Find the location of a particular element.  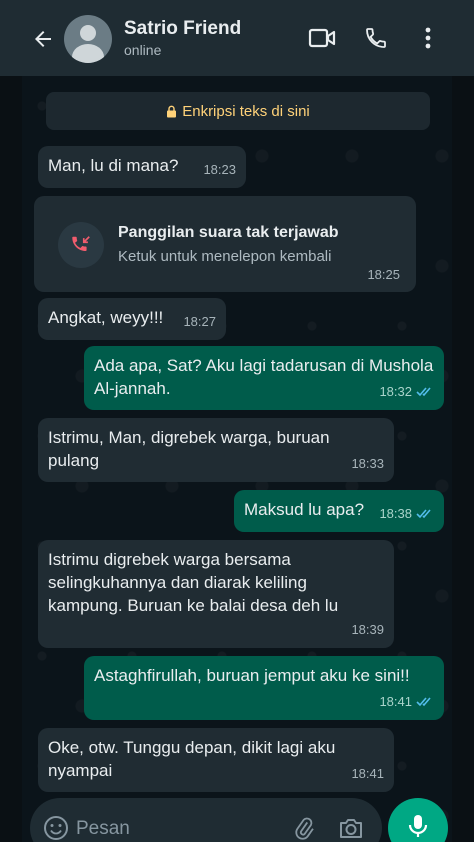

missed-call-title: Panggilan suara tak terjawab is located at coordinates (228, 232).